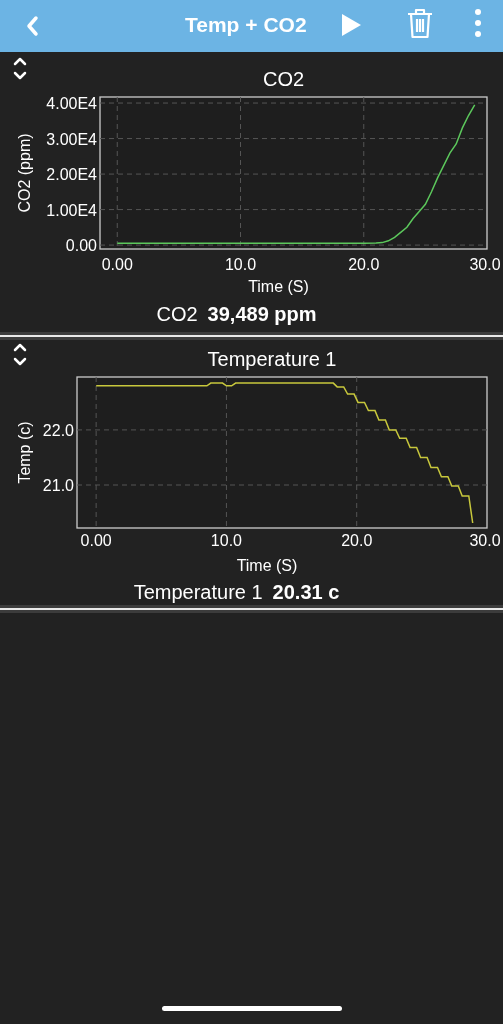 This screenshot has height=1024, width=503. I want to click on y-tick-label: 3.00E4, so click(71, 139).